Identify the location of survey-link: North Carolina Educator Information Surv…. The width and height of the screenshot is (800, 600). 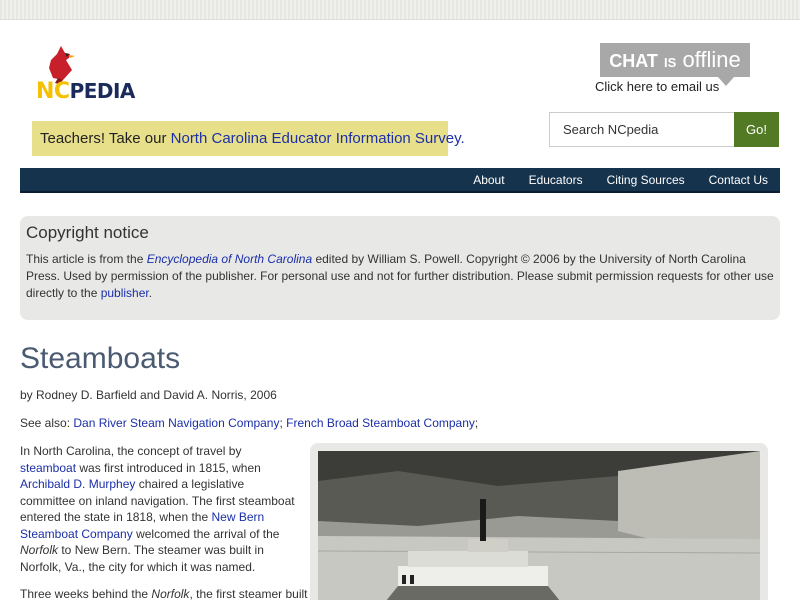
(318, 138).